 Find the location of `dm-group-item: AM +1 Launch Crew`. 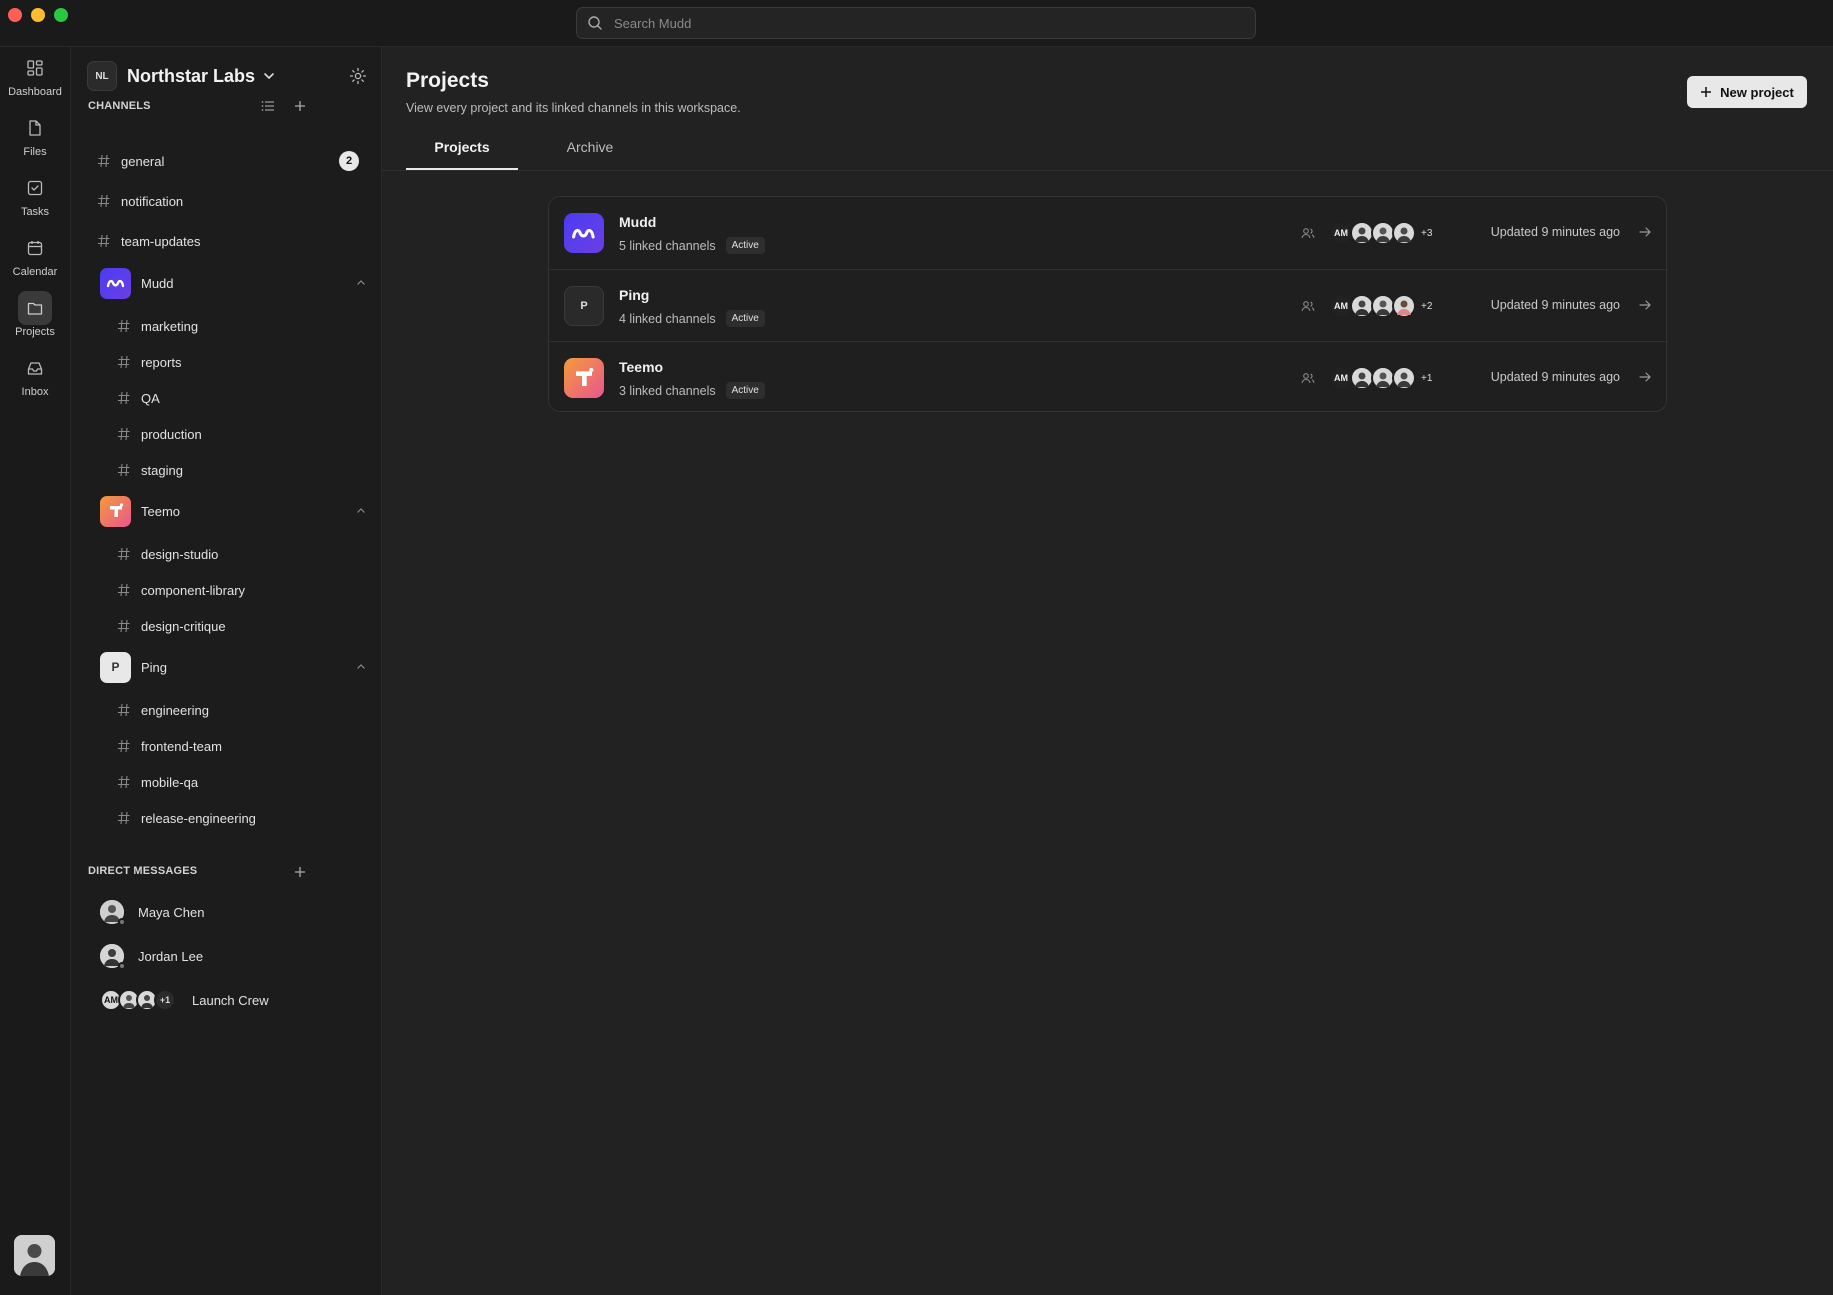

dm-group-item: AM +1 Launch Crew is located at coordinates (233, 1000).